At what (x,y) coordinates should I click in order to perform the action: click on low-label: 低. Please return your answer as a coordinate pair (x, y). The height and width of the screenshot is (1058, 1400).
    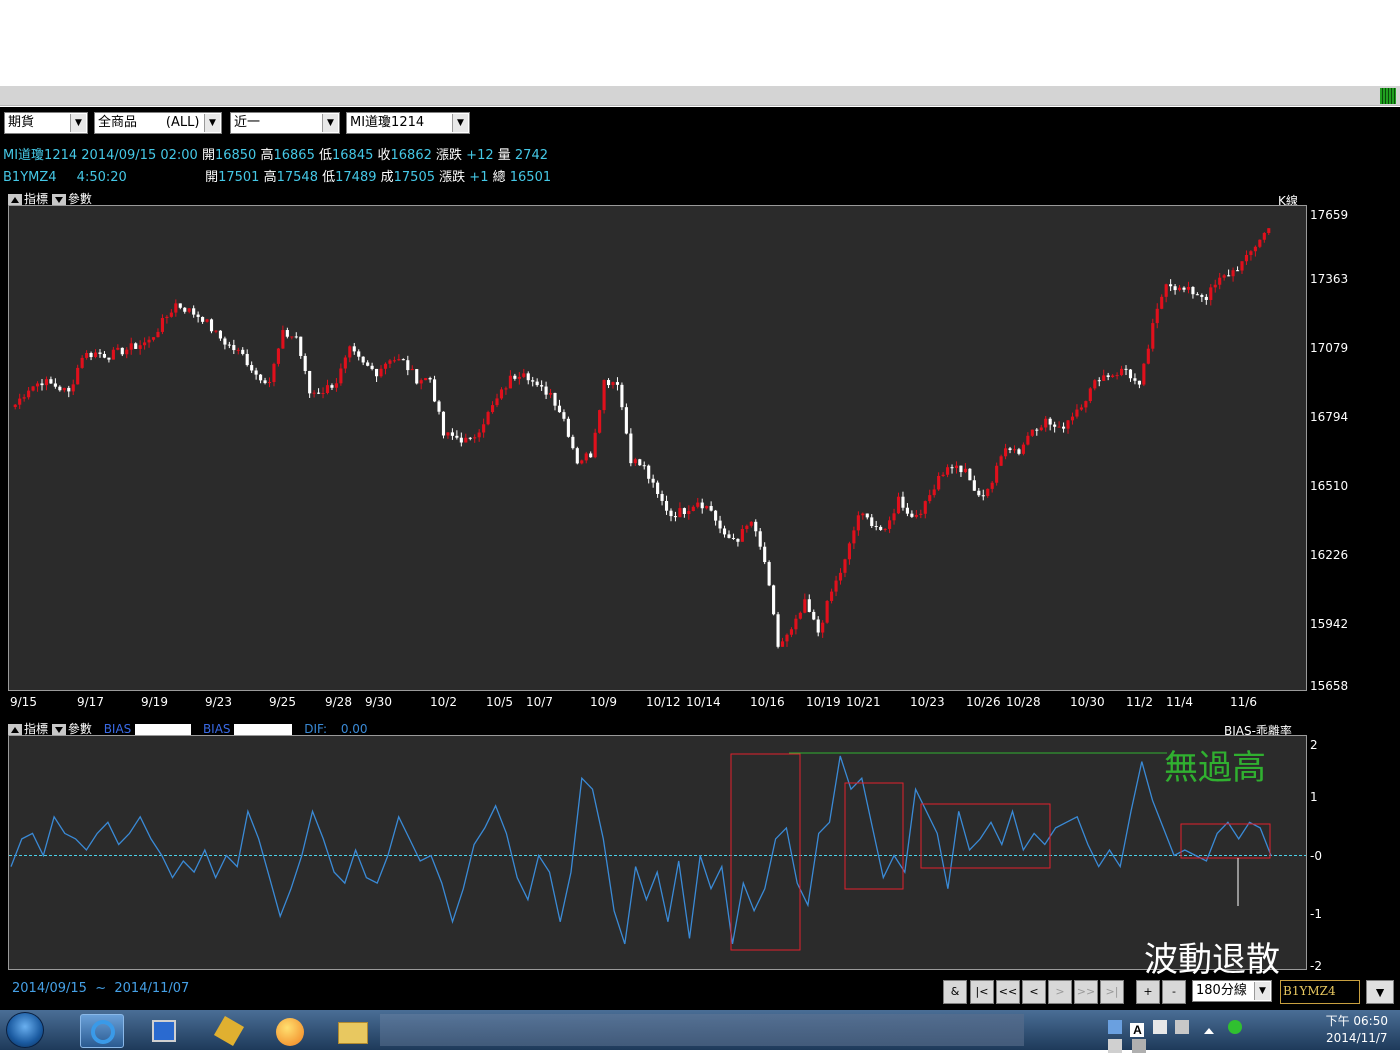
    Looking at the image, I should click on (329, 177).